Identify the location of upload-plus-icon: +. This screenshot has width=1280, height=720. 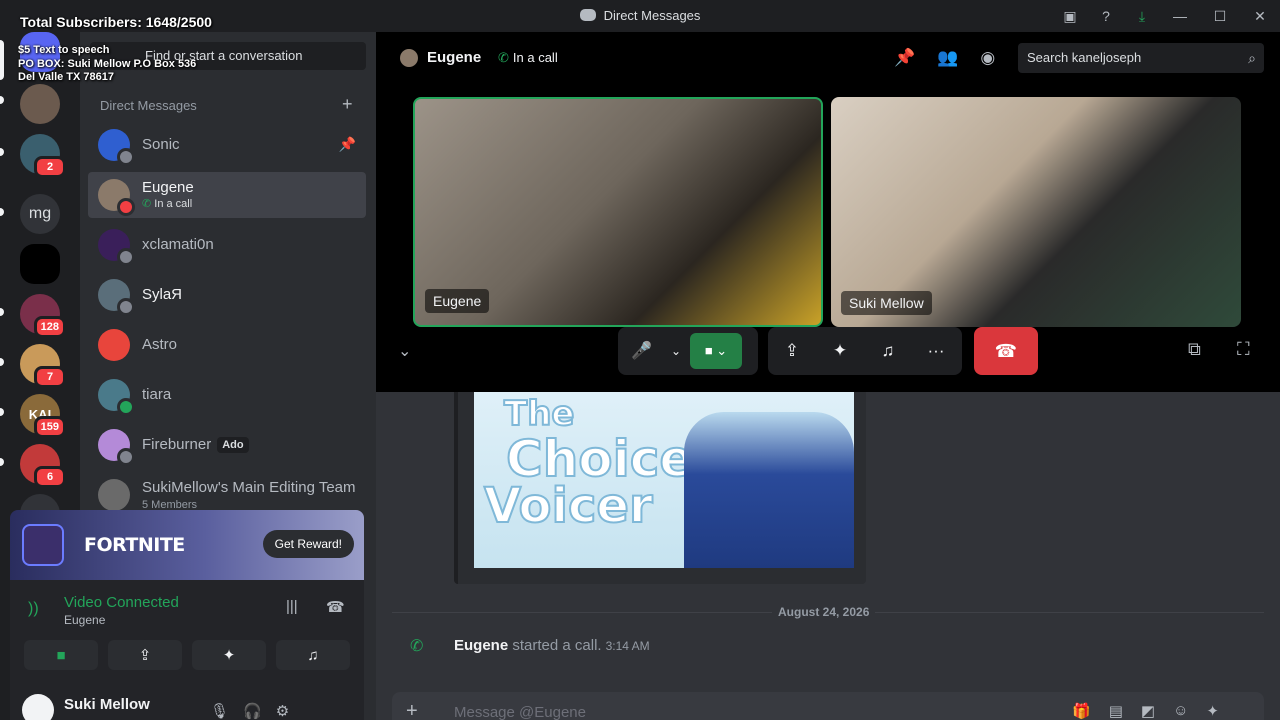
(412, 710).